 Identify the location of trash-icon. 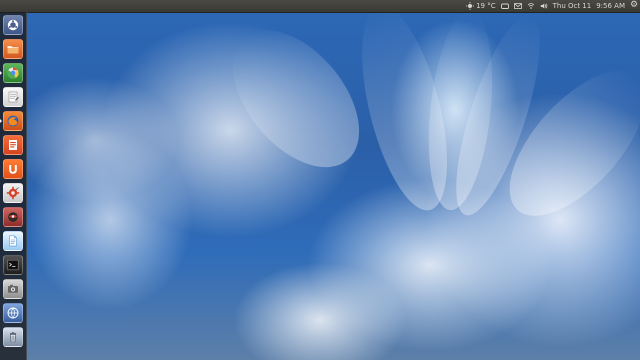
(13, 337).